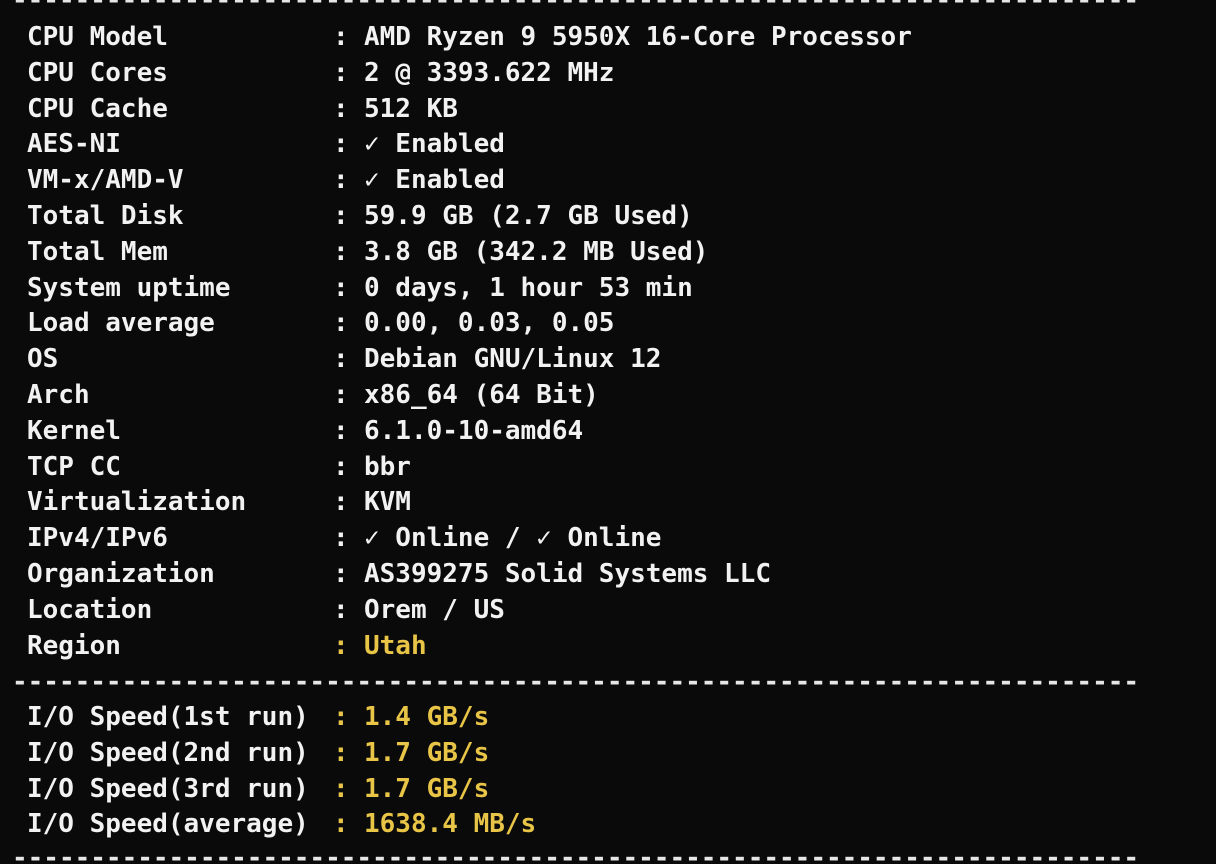  I want to click on info-value: x86_64 (64 Bit), so click(481, 394).